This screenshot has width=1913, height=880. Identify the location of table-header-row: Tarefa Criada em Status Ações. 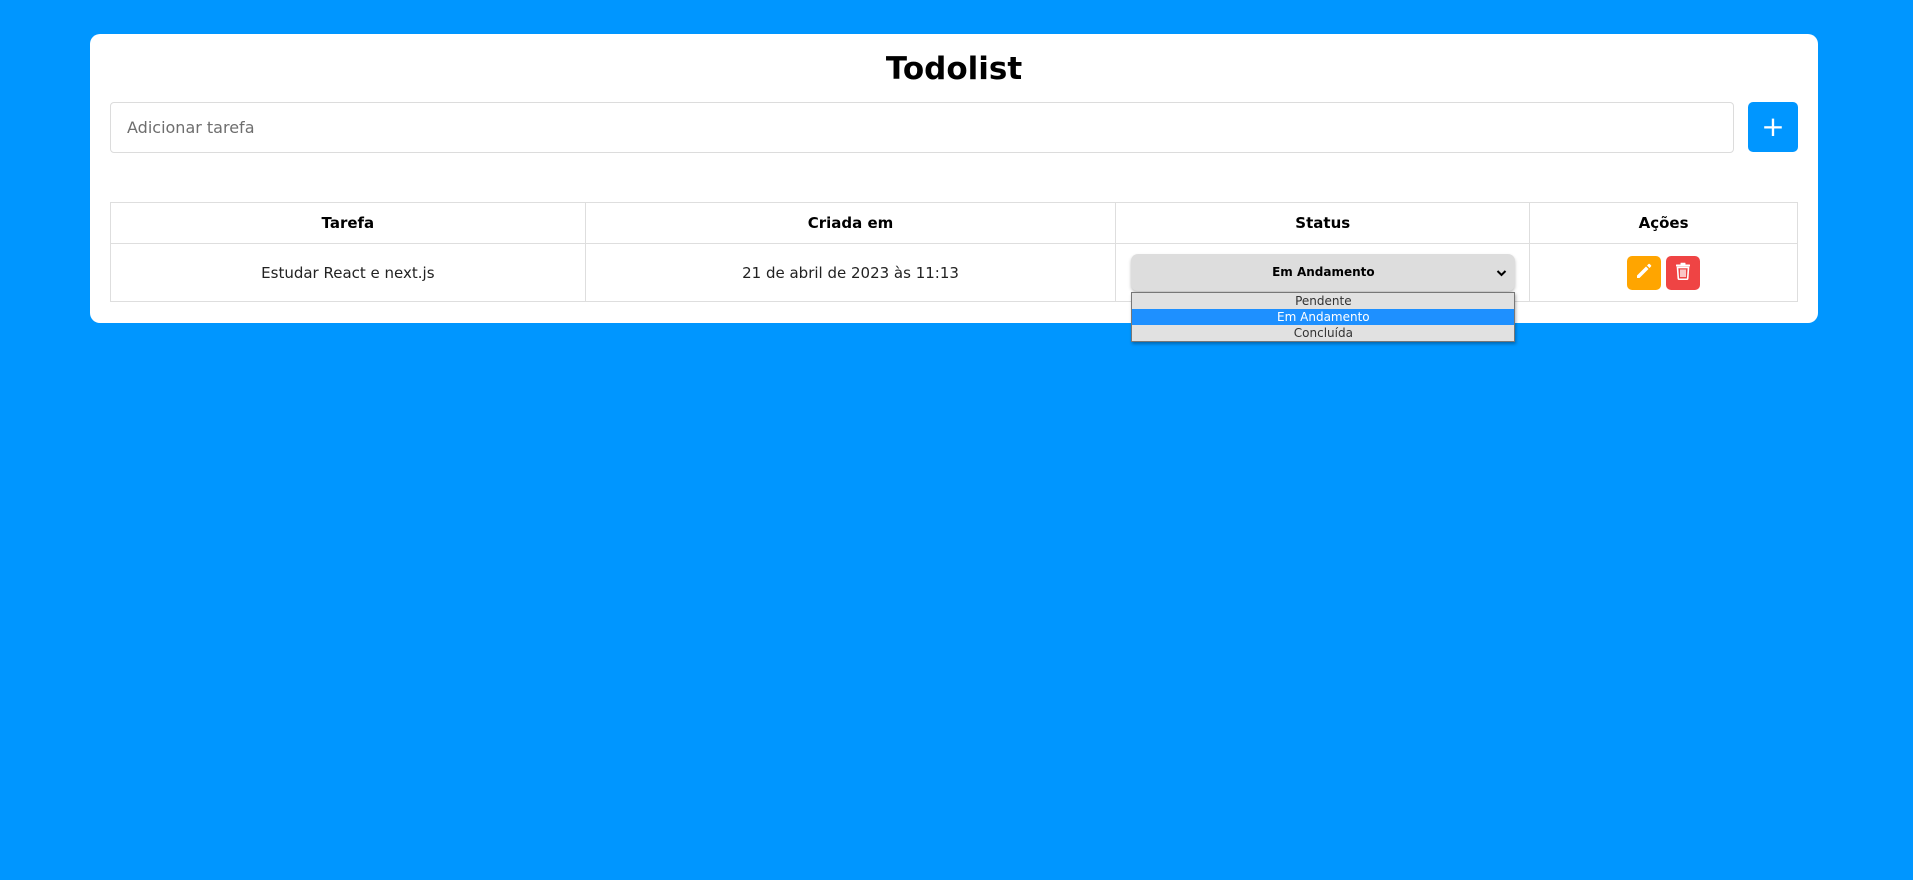
(954, 223).